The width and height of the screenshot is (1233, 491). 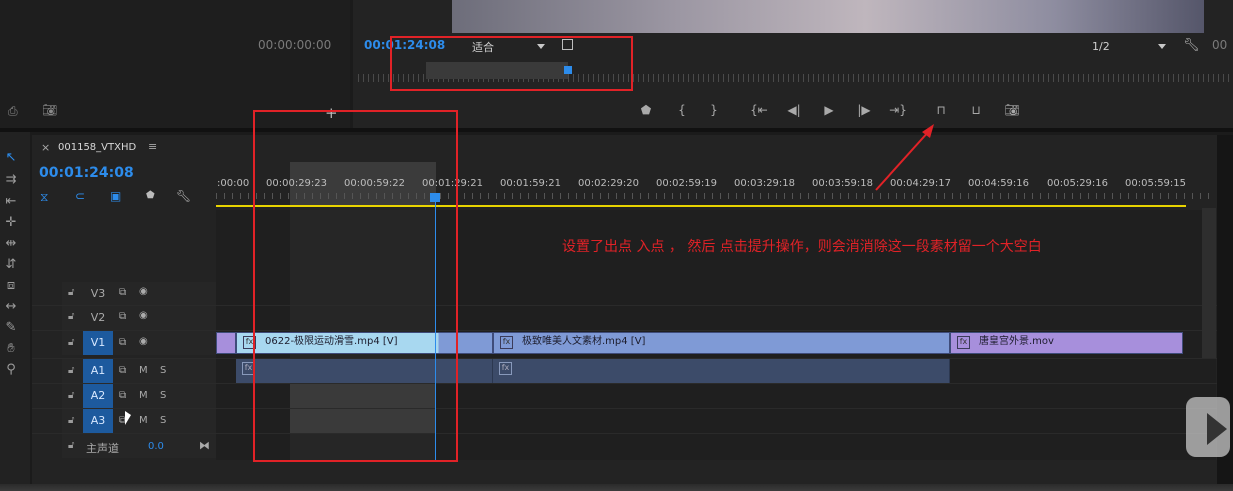 What do you see at coordinates (1016, 341) in the screenshot?
I see `clip-label: 唐皇宫外景.mov` at bounding box center [1016, 341].